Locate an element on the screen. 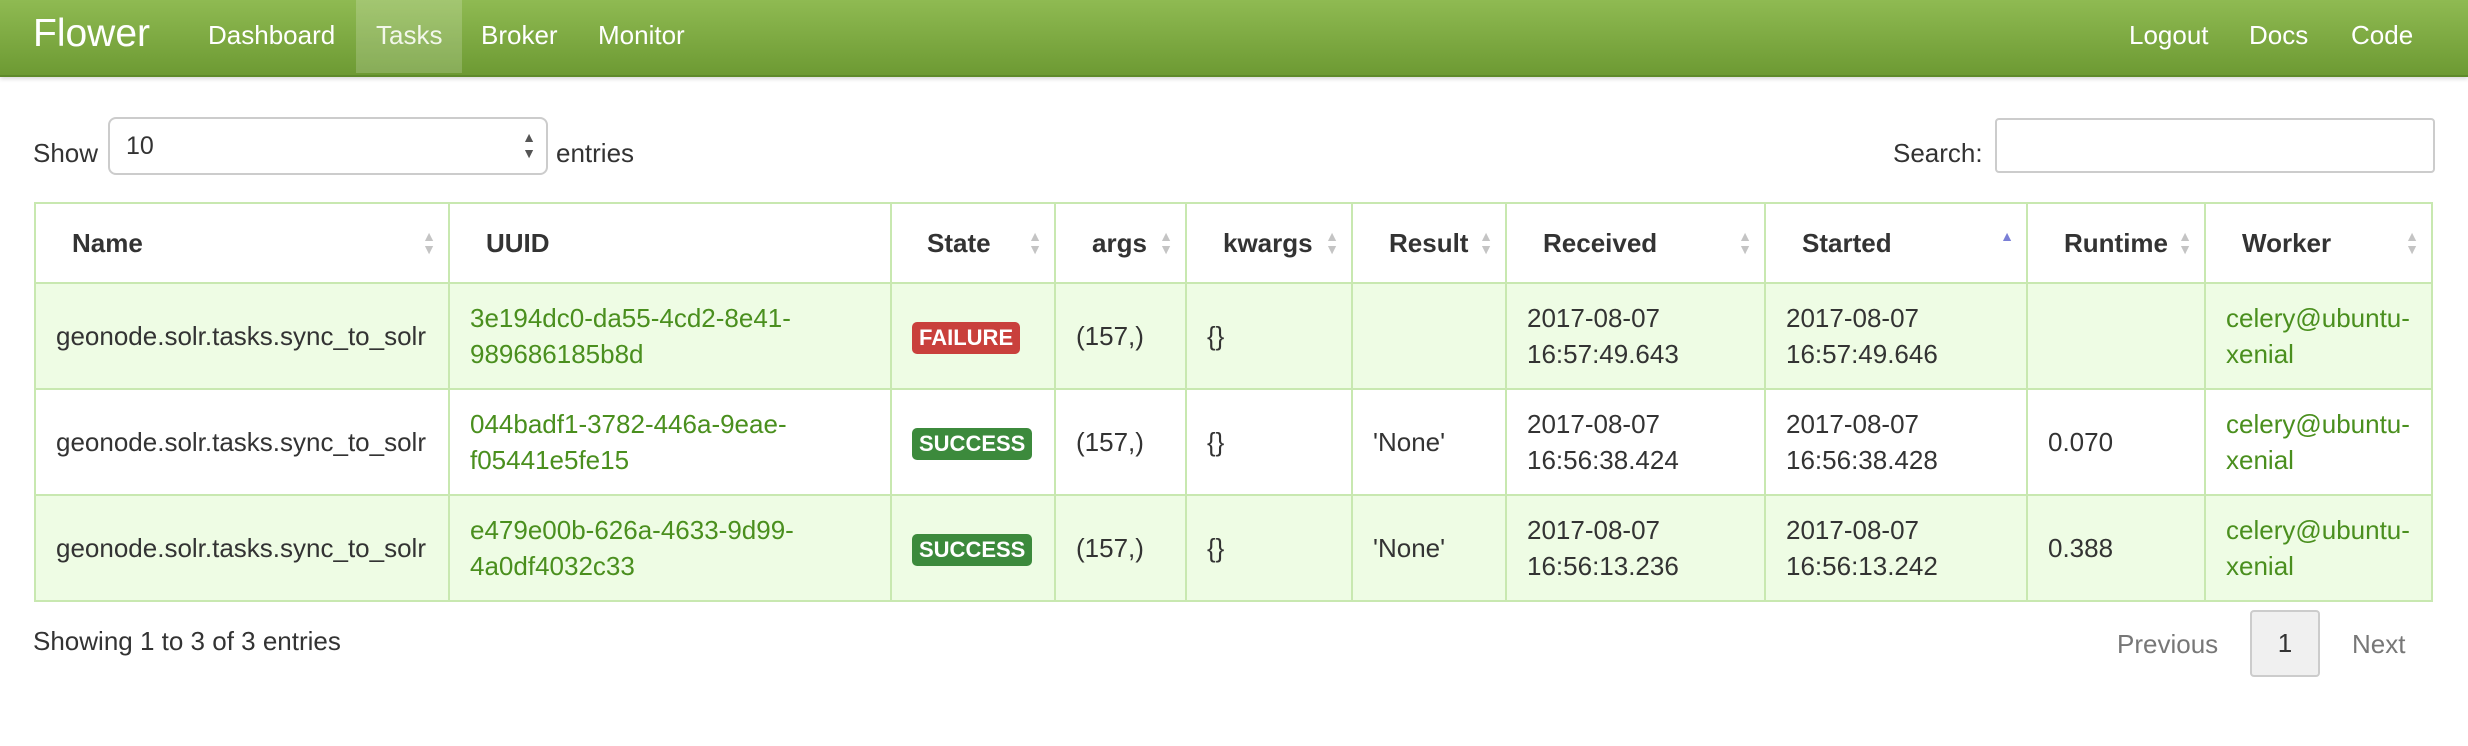  search-label: Search: is located at coordinates (1938, 153).